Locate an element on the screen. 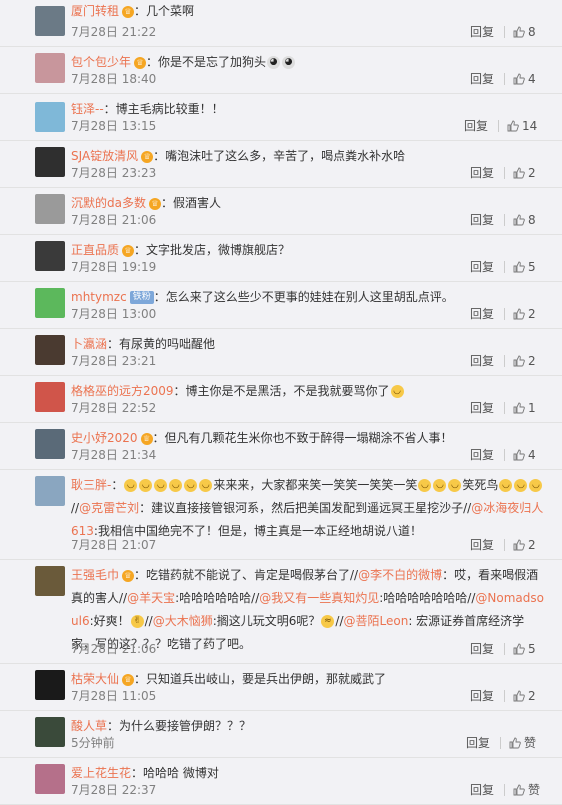  username-link: 史小妤2020 is located at coordinates (104, 438).